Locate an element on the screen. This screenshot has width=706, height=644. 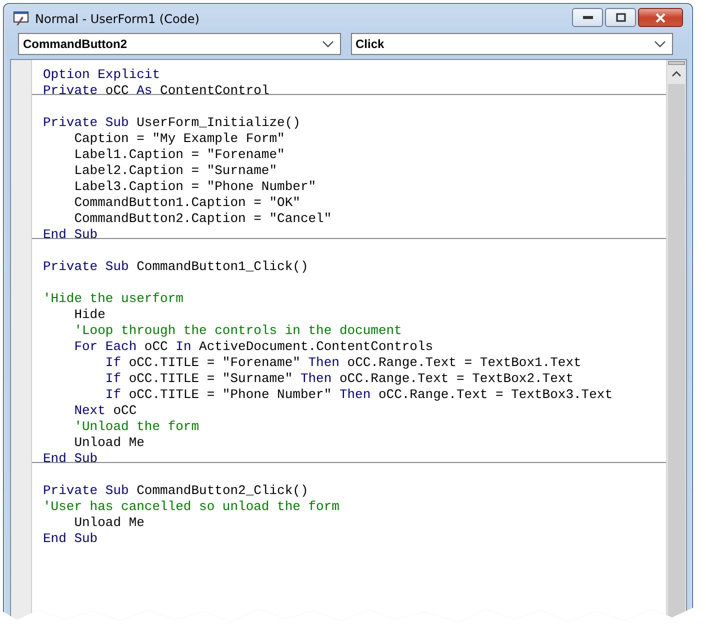
code-line: 'User has cancelled so unload the form is located at coordinates (191, 507).